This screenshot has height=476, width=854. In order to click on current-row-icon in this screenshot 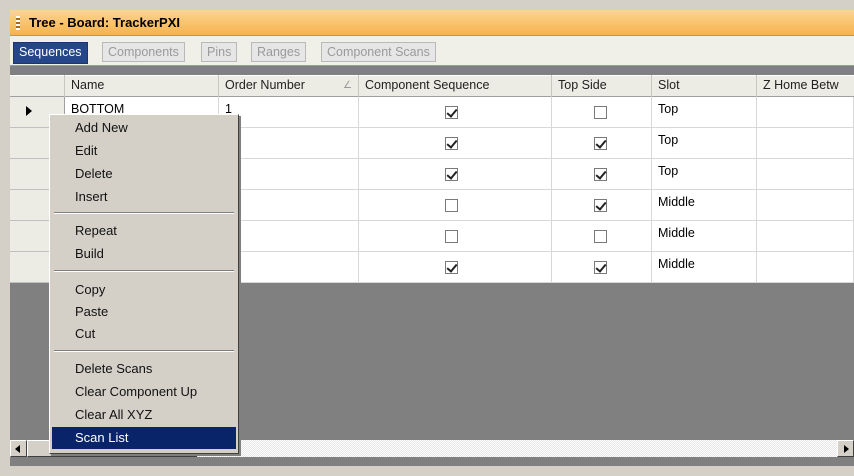, I will do `click(29, 111)`.